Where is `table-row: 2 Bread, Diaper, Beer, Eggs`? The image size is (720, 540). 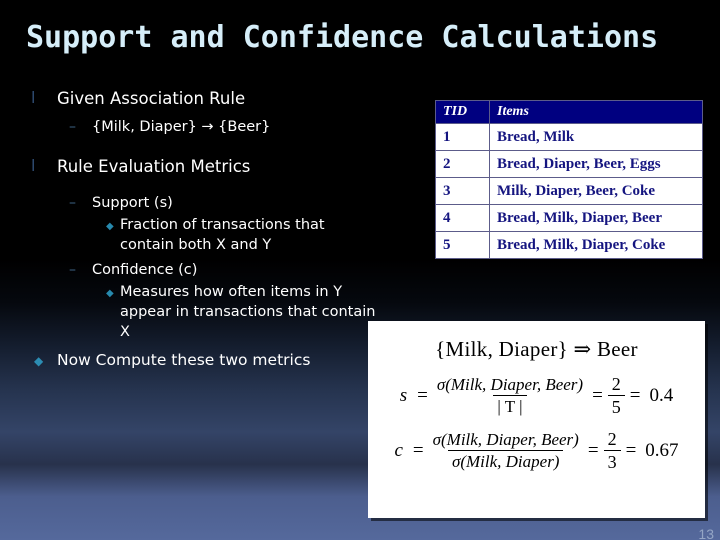 table-row: 2 Bread, Diaper, Beer, Eggs is located at coordinates (569, 164).